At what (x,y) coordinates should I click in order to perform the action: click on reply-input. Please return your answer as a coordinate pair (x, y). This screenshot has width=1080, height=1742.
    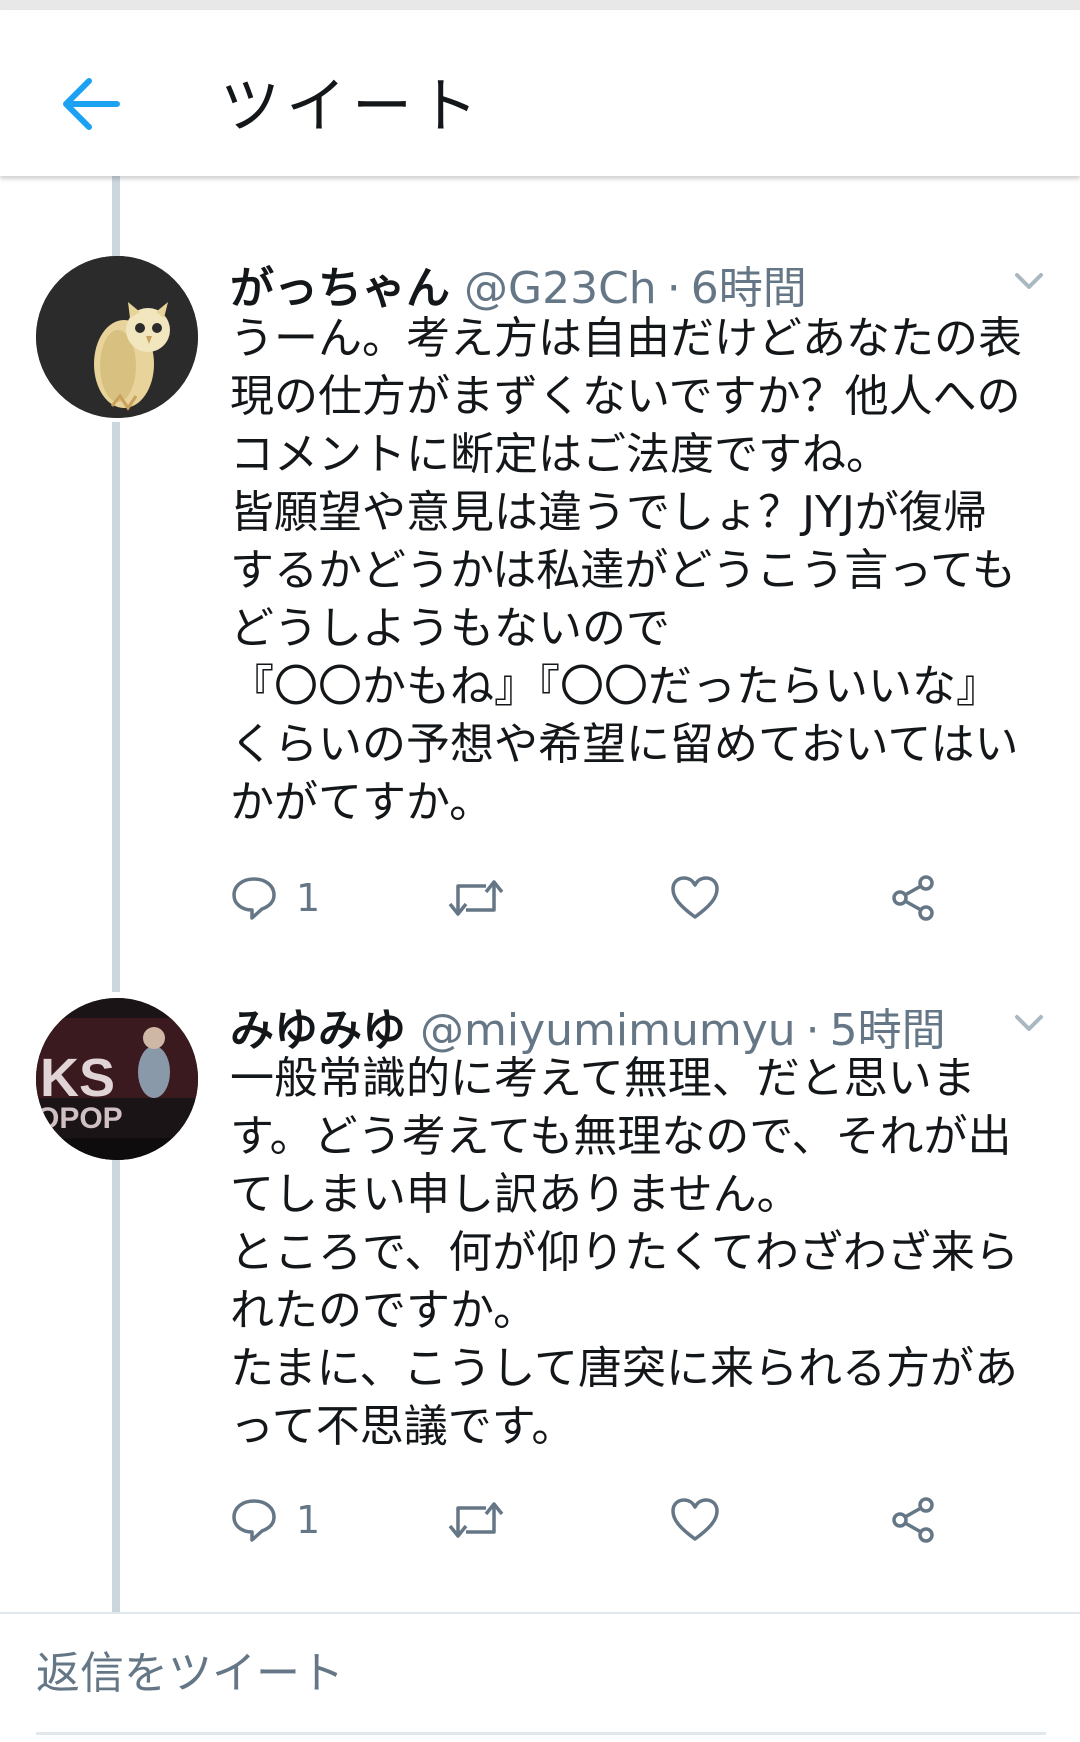
    Looking at the image, I should click on (541, 1674).